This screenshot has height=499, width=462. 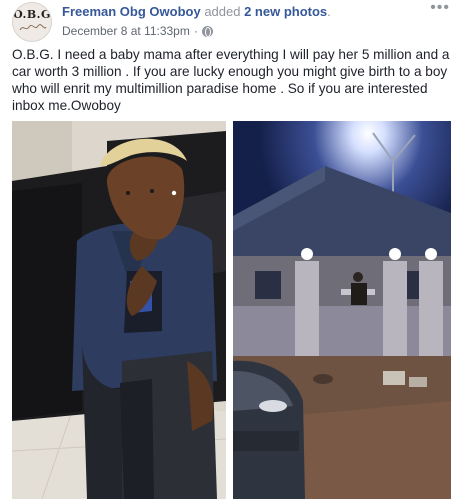 What do you see at coordinates (33, 27) in the screenshot?
I see `avatar-script-icon` at bounding box center [33, 27].